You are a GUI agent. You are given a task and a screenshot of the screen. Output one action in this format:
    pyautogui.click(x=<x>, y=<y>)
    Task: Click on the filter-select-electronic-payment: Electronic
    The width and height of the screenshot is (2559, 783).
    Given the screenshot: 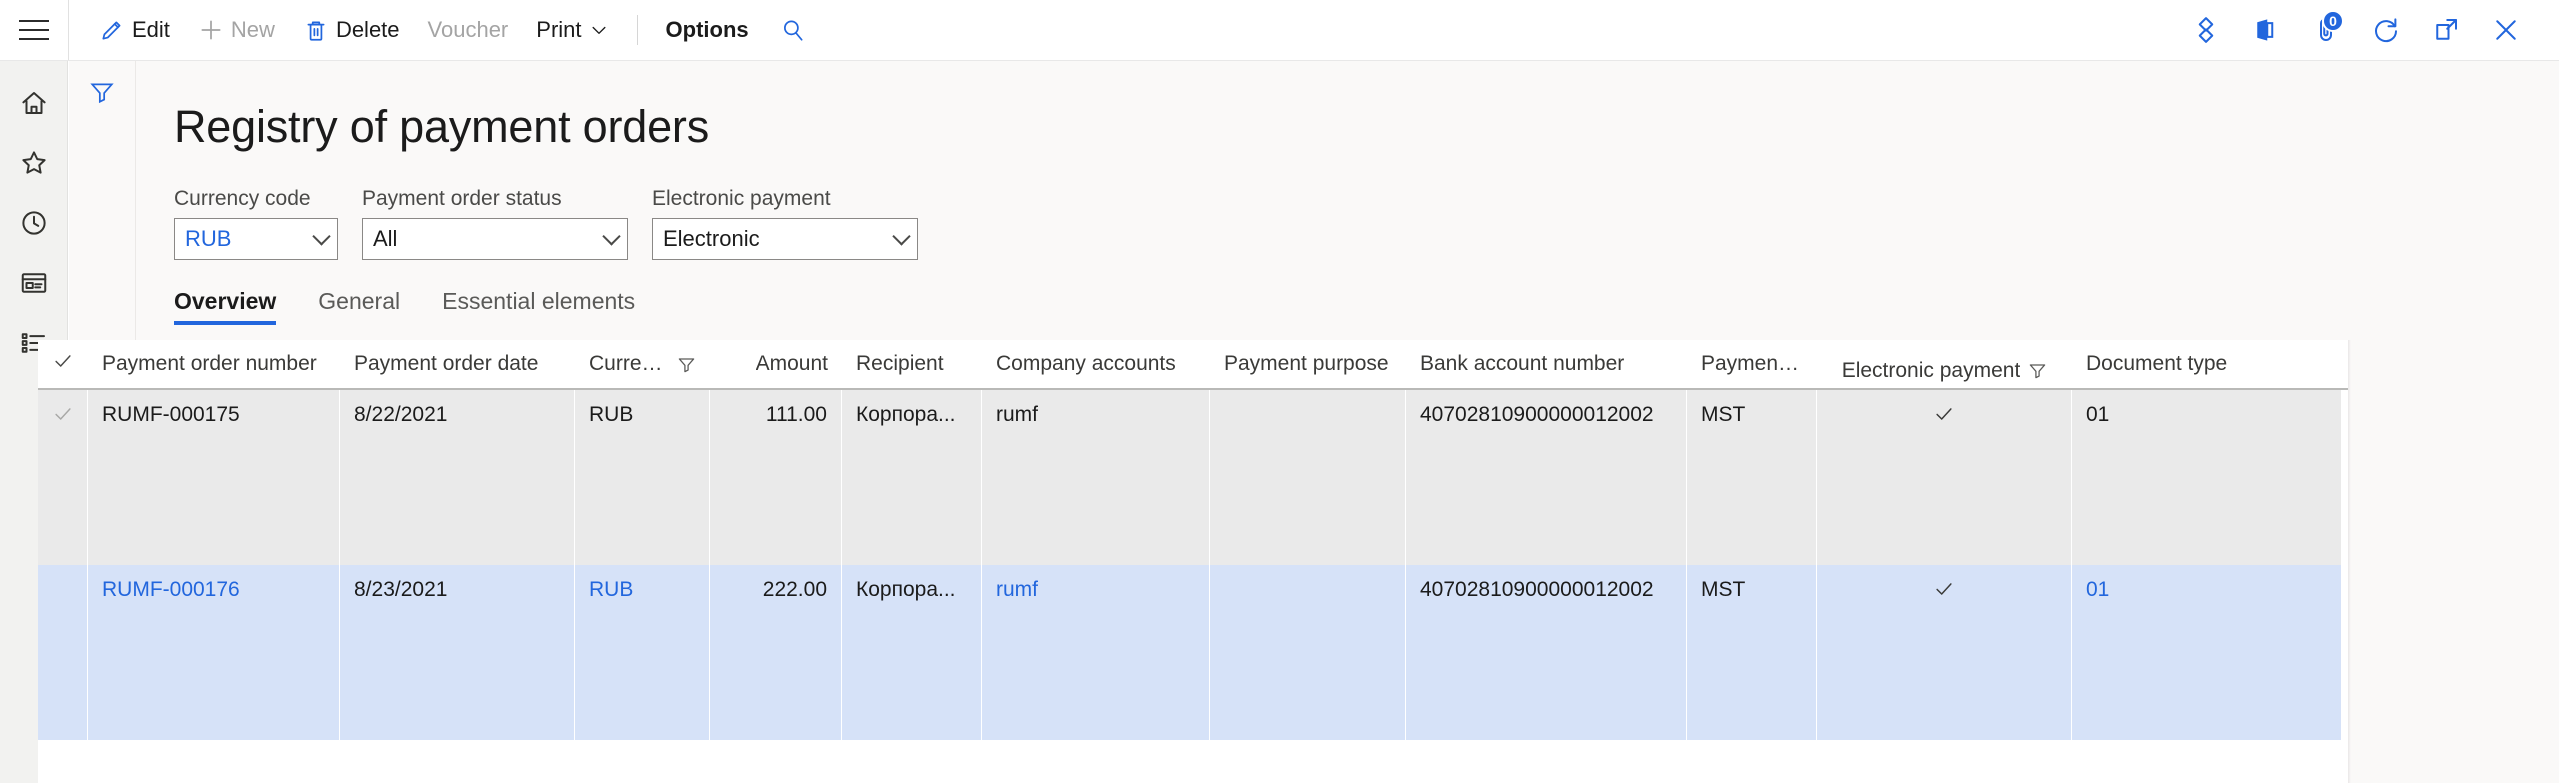 What is the action you would take?
    pyautogui.click(x=785, y=239)
    